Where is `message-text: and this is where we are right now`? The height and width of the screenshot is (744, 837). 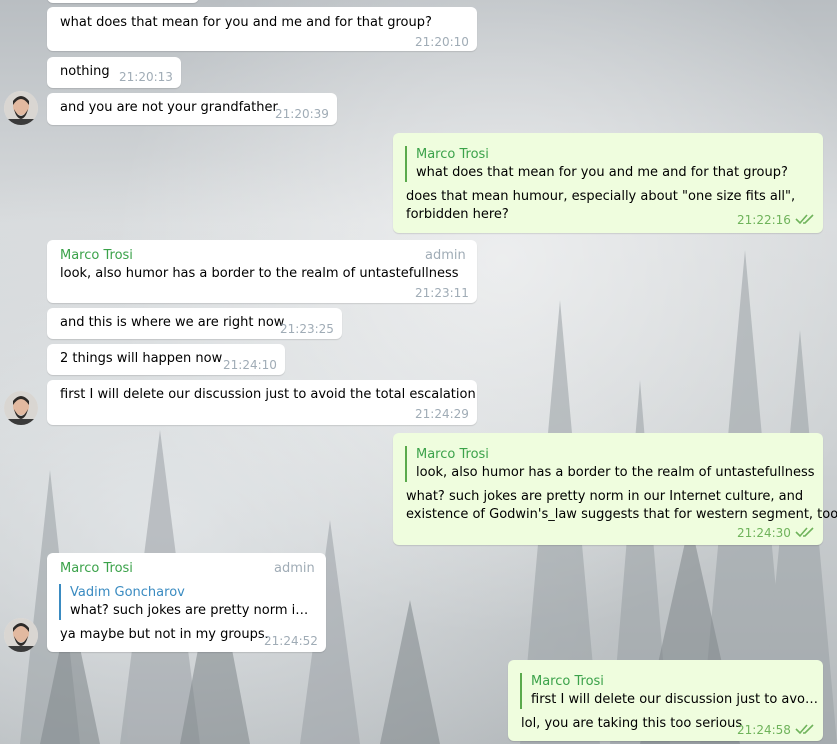 message-text: and this is where we are right now is located at coordinates (172, 322).